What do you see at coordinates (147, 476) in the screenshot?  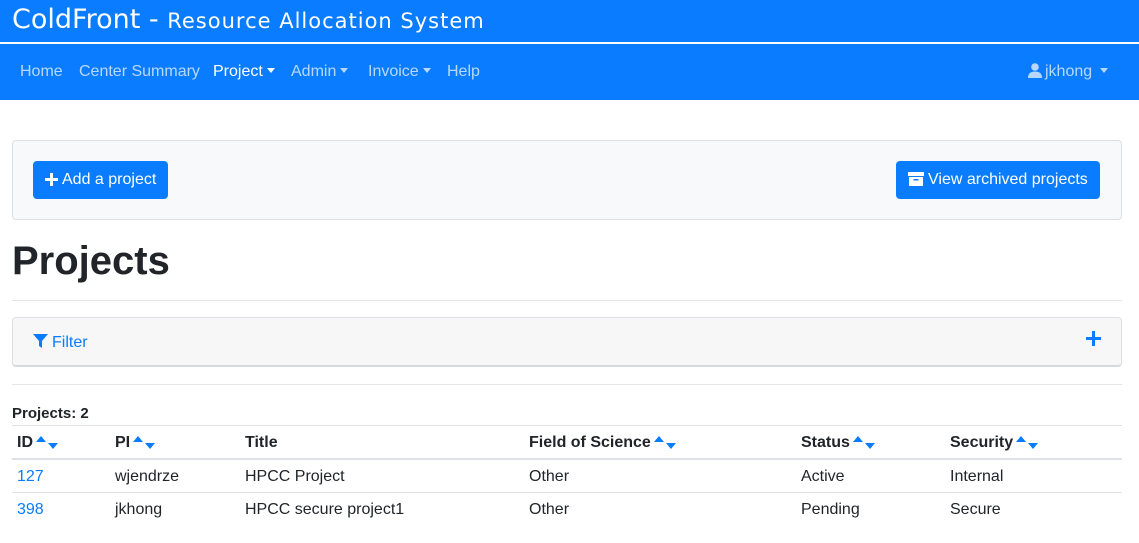 I see `project-pi: wjendrze` at bounding box center [147, 476].